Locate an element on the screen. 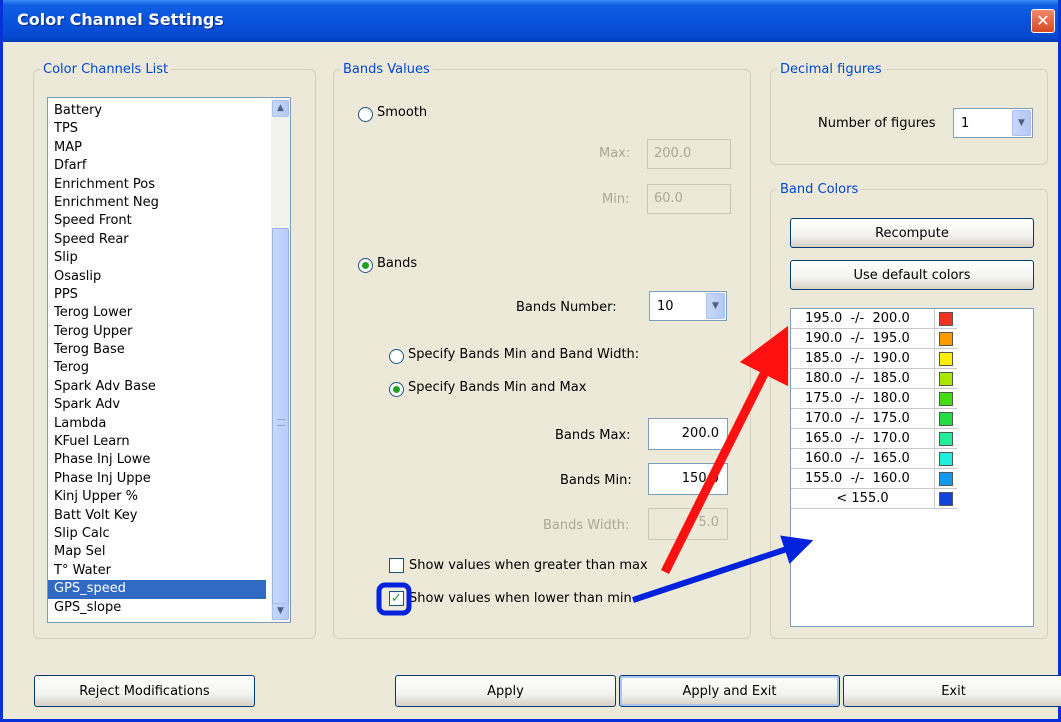 The width and height of the screenshot is (1061, 722). list-item: T° Water is located at coordinates (157, 571).